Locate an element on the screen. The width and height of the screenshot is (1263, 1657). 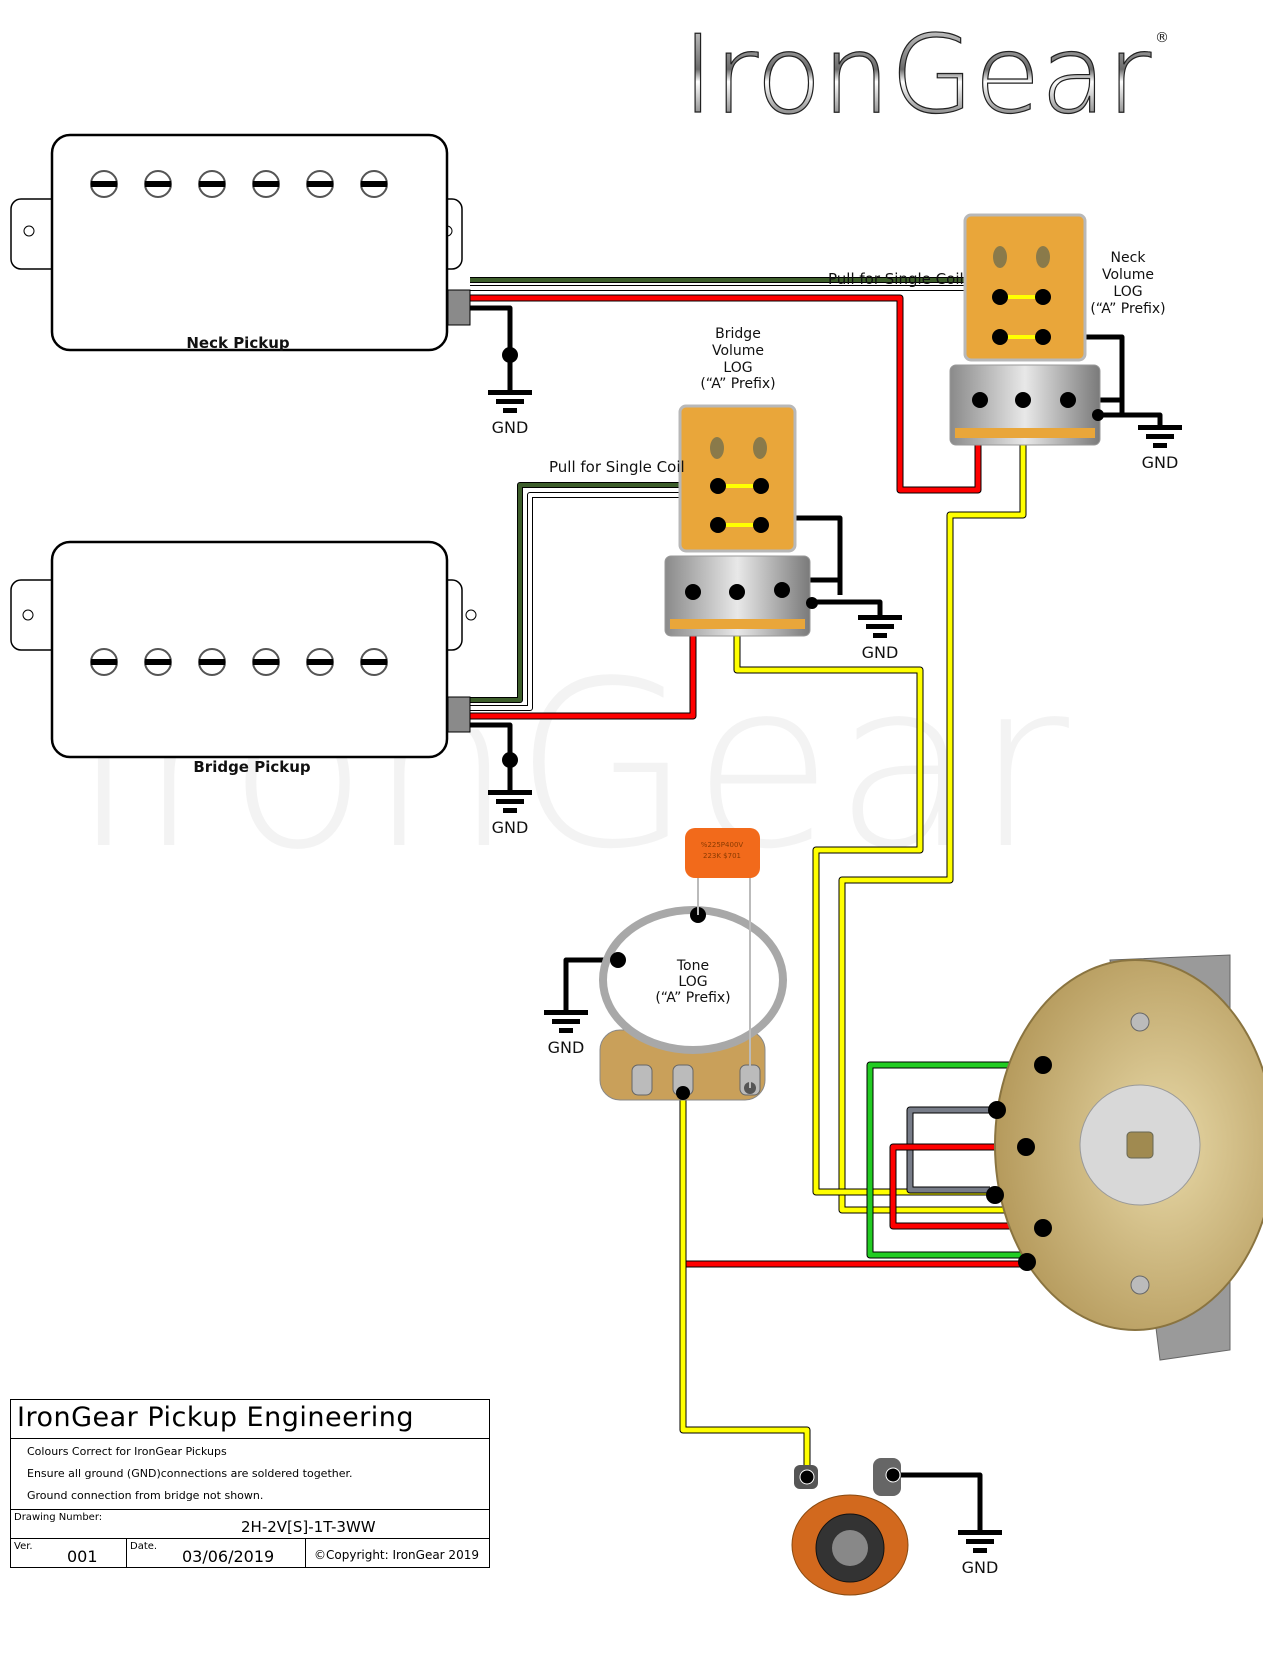
rivet-icon is located at coordinates (1140, 1022).